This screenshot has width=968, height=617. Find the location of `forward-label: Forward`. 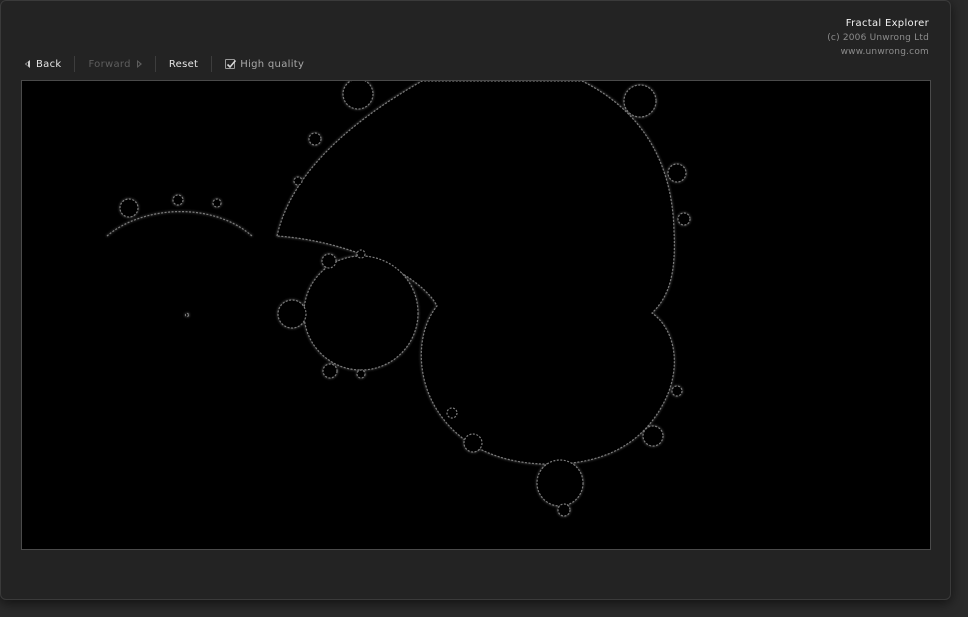

forward-label: Forward is located at coordinates (109, 64).